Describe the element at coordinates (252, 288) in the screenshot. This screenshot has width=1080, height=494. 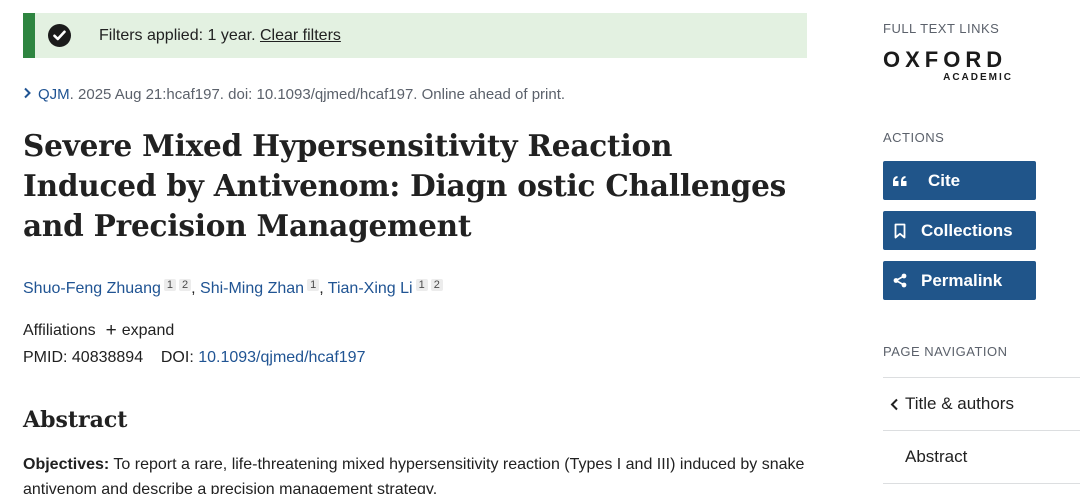
I see `author-link: Shi-Ming Zhan` at that location.